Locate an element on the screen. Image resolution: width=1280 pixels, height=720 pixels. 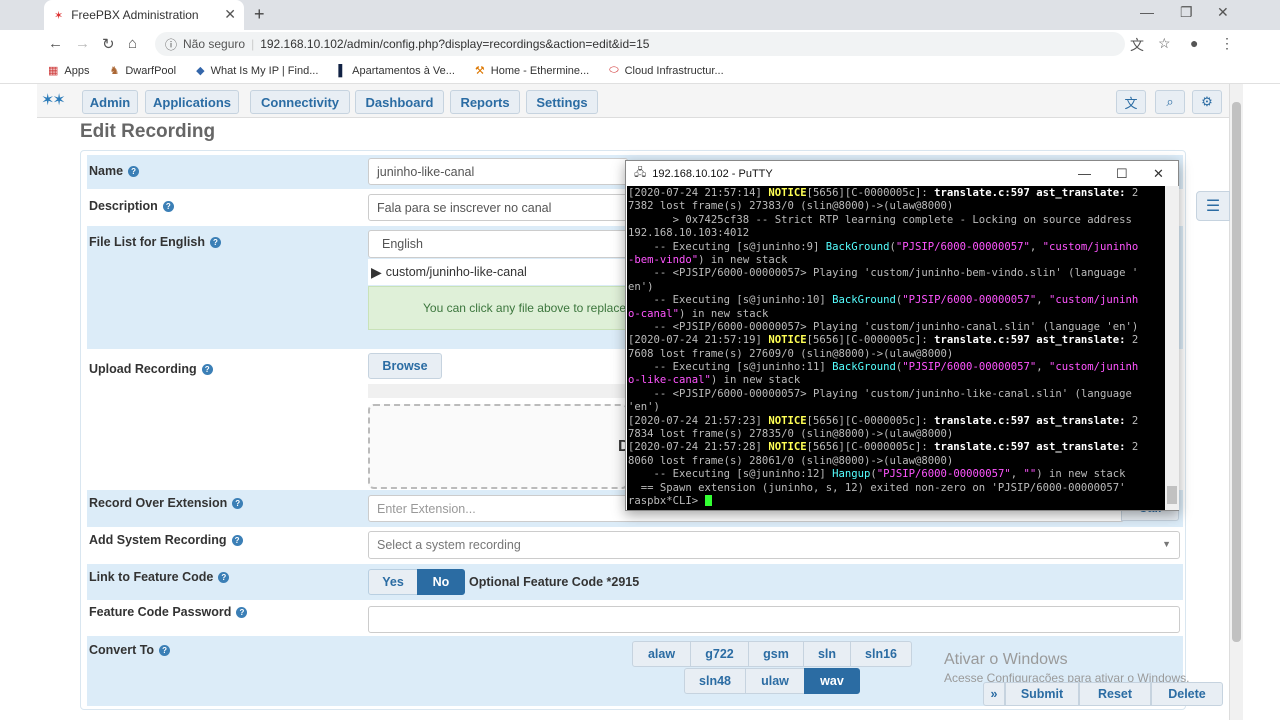
language-select: English is located at coordinates (498, 244).